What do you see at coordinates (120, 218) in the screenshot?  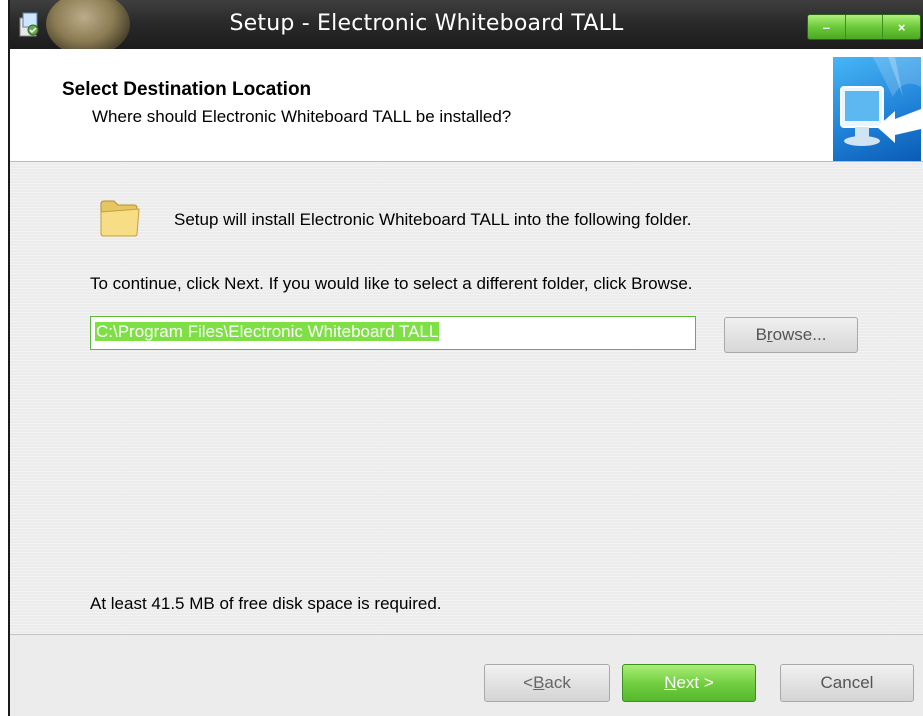 I see `folder-icon` at bounding box center [120, 218].